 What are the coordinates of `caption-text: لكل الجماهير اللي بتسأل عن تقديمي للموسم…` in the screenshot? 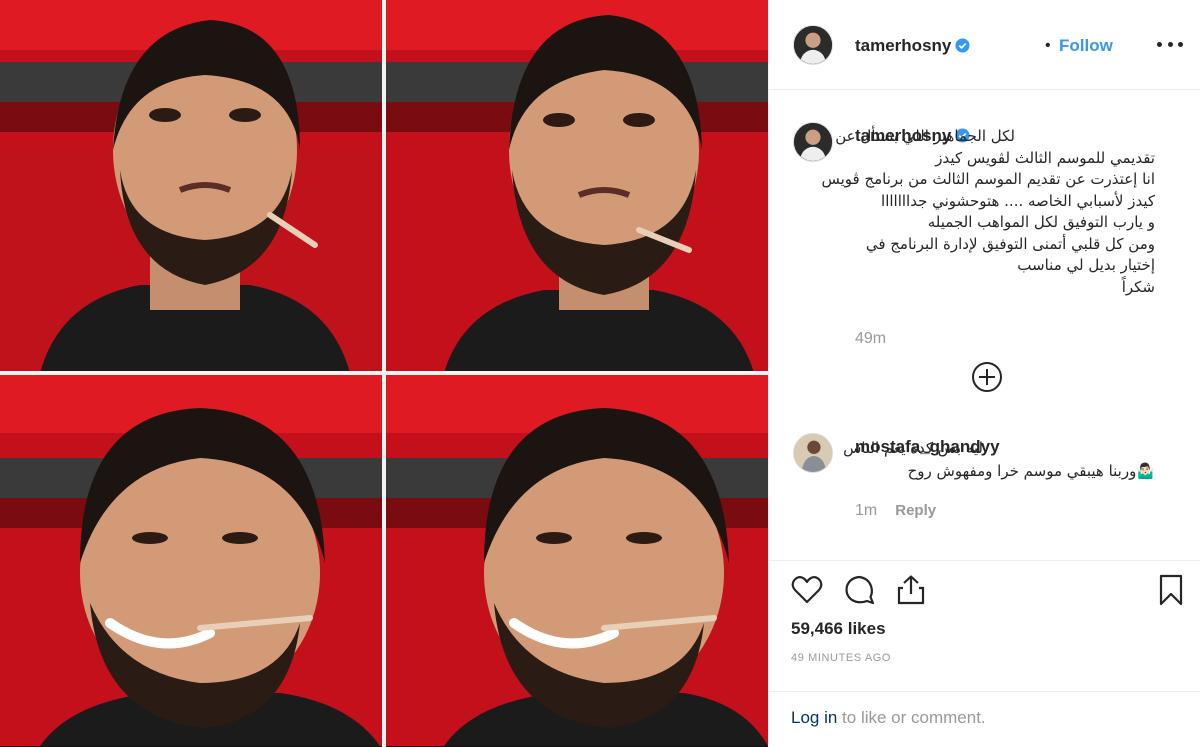 It's located at (988, 212).